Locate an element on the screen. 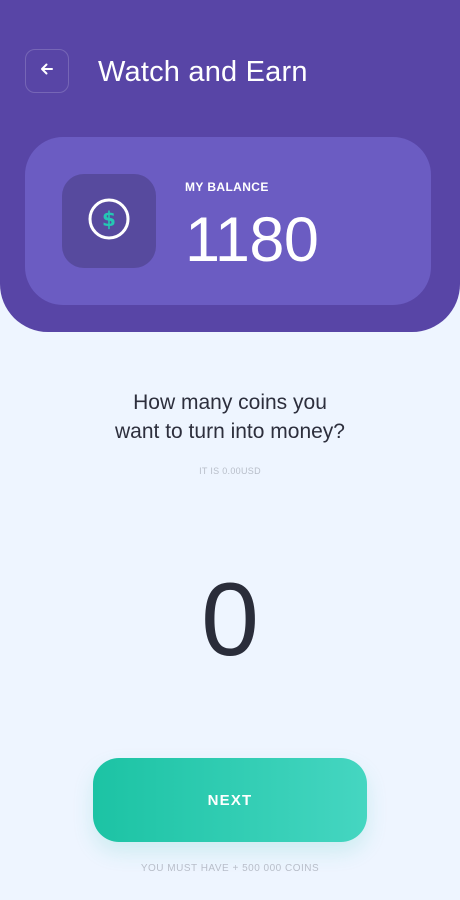 Image resolution: width=460 pixels, height=900 pixels. coin-tile: $ is located at coordinates (109, 221).